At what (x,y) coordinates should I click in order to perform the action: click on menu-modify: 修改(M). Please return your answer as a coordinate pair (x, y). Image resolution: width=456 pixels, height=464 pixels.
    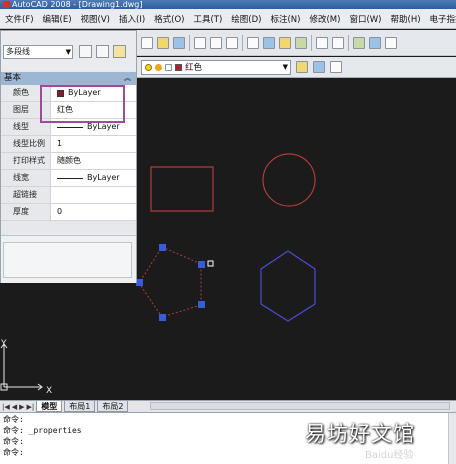
    Looking at the image, I should click on (324, 19).